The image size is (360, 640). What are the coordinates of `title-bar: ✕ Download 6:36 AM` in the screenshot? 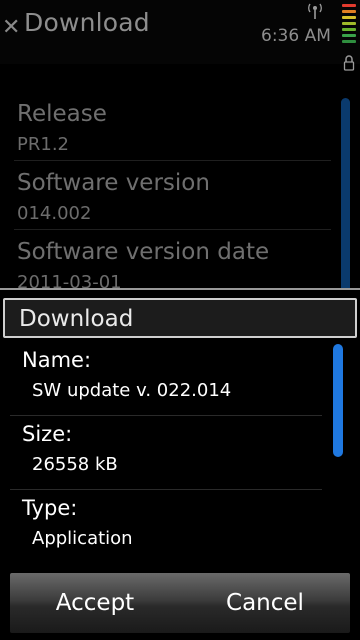 It's located at (180, 35).